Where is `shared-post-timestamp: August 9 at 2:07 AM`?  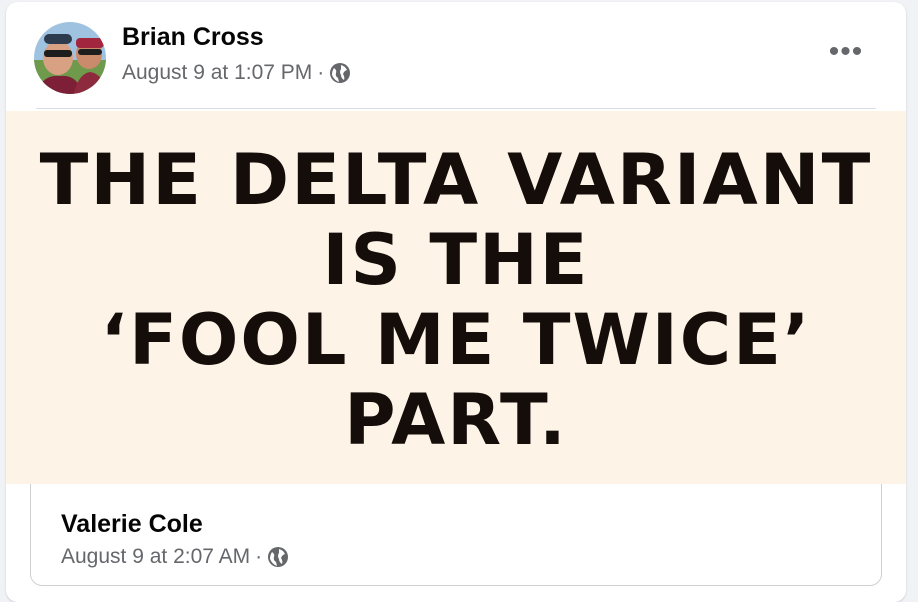 shared-post-timestamp: August 9 at 2:07 AM is located at coordinates (155, 557).